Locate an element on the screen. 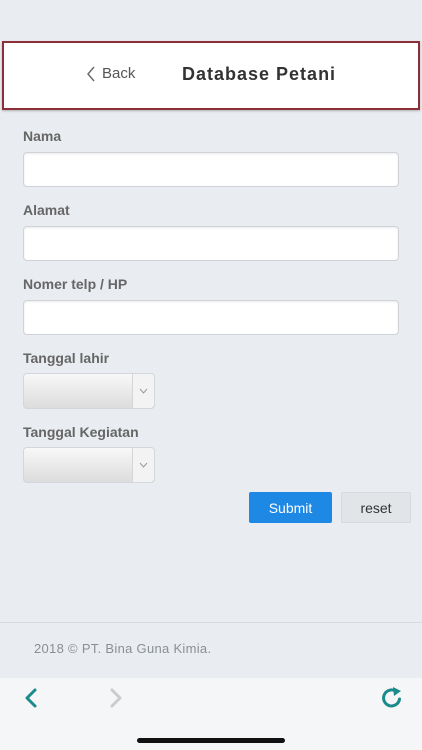 Image resolution: width=422 pixels, height=750 pixels. footer-divider is located at coordinates (211, 622).